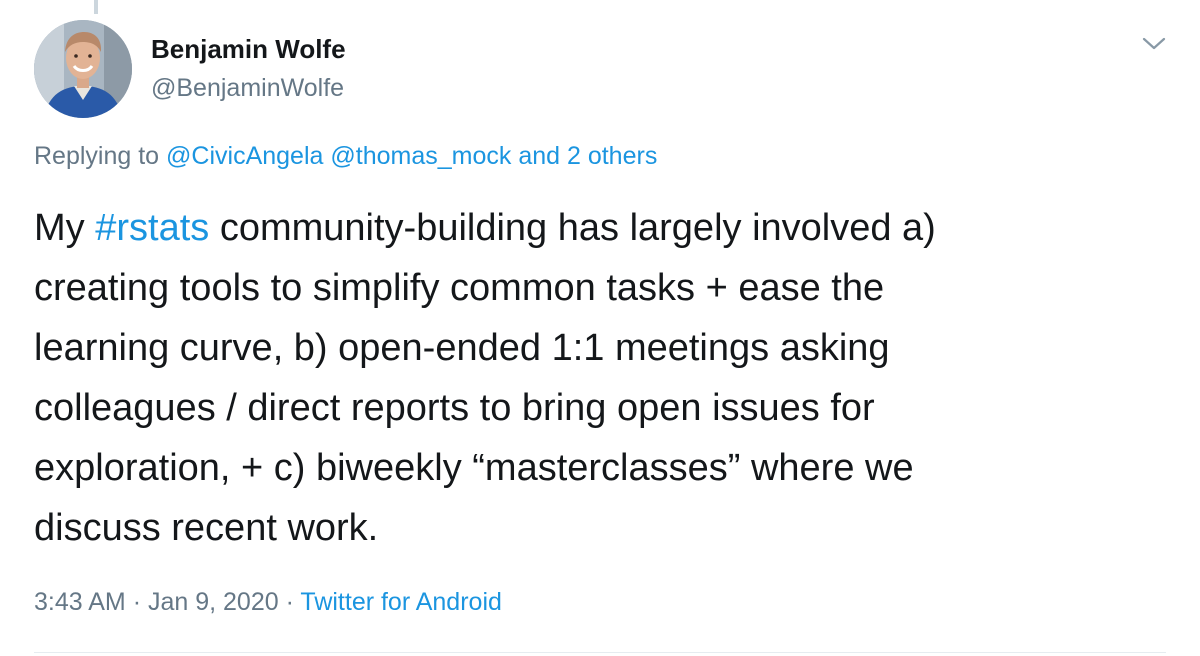 The width and height of the screenshot is (1200, 656). What do you see at coordinates (59, 228) in the screenshot?
I see `tweet-first-word: My` at bounding box center [59, 228].